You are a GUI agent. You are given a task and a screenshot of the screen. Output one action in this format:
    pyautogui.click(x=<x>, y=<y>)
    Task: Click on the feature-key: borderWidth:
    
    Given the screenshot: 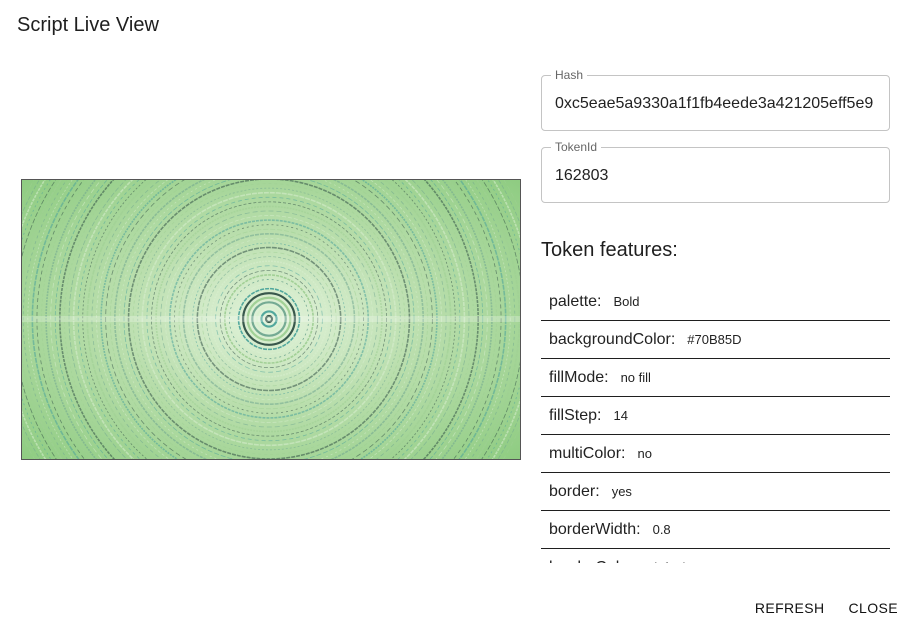 What is the action you would take?
    pyautogui.click(x=595, y=529)
    